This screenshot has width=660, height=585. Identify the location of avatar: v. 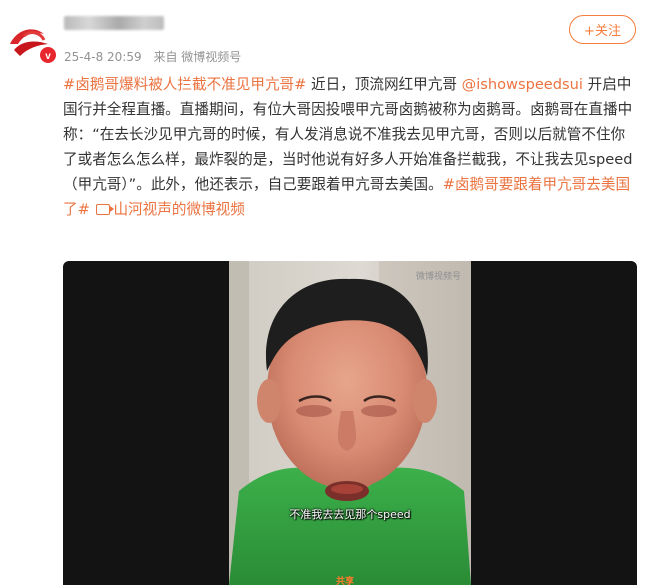
(31, 41).